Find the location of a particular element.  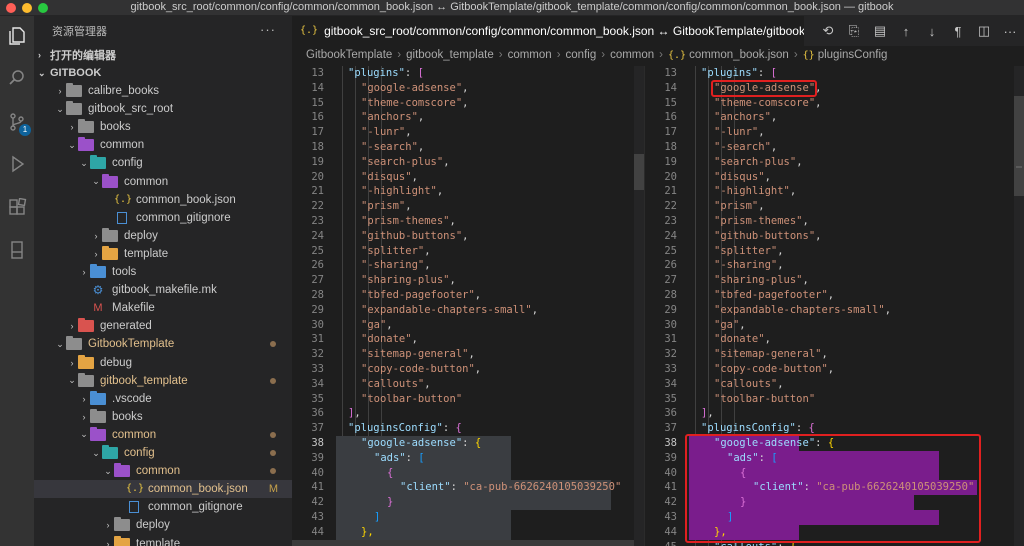

horizontal-scrollbar is located at coordinates (463, 543).